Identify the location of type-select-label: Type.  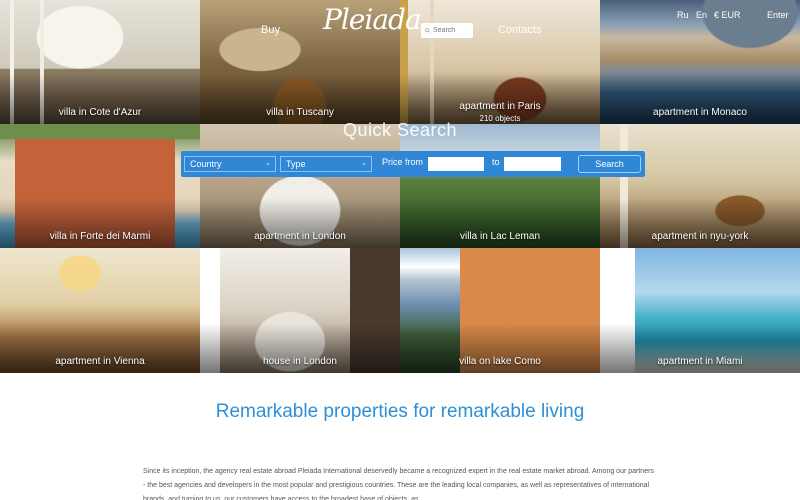
(296, 164).